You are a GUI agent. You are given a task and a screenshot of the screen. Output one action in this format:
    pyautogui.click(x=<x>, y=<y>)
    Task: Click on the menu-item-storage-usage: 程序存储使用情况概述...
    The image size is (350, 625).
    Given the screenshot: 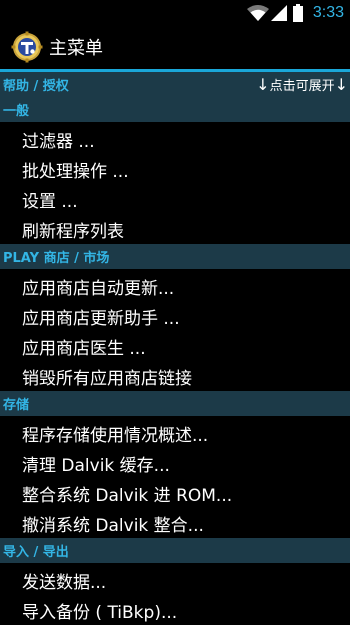 What is the action you would take?
    pyautogui.click(x=175, y=433)
    